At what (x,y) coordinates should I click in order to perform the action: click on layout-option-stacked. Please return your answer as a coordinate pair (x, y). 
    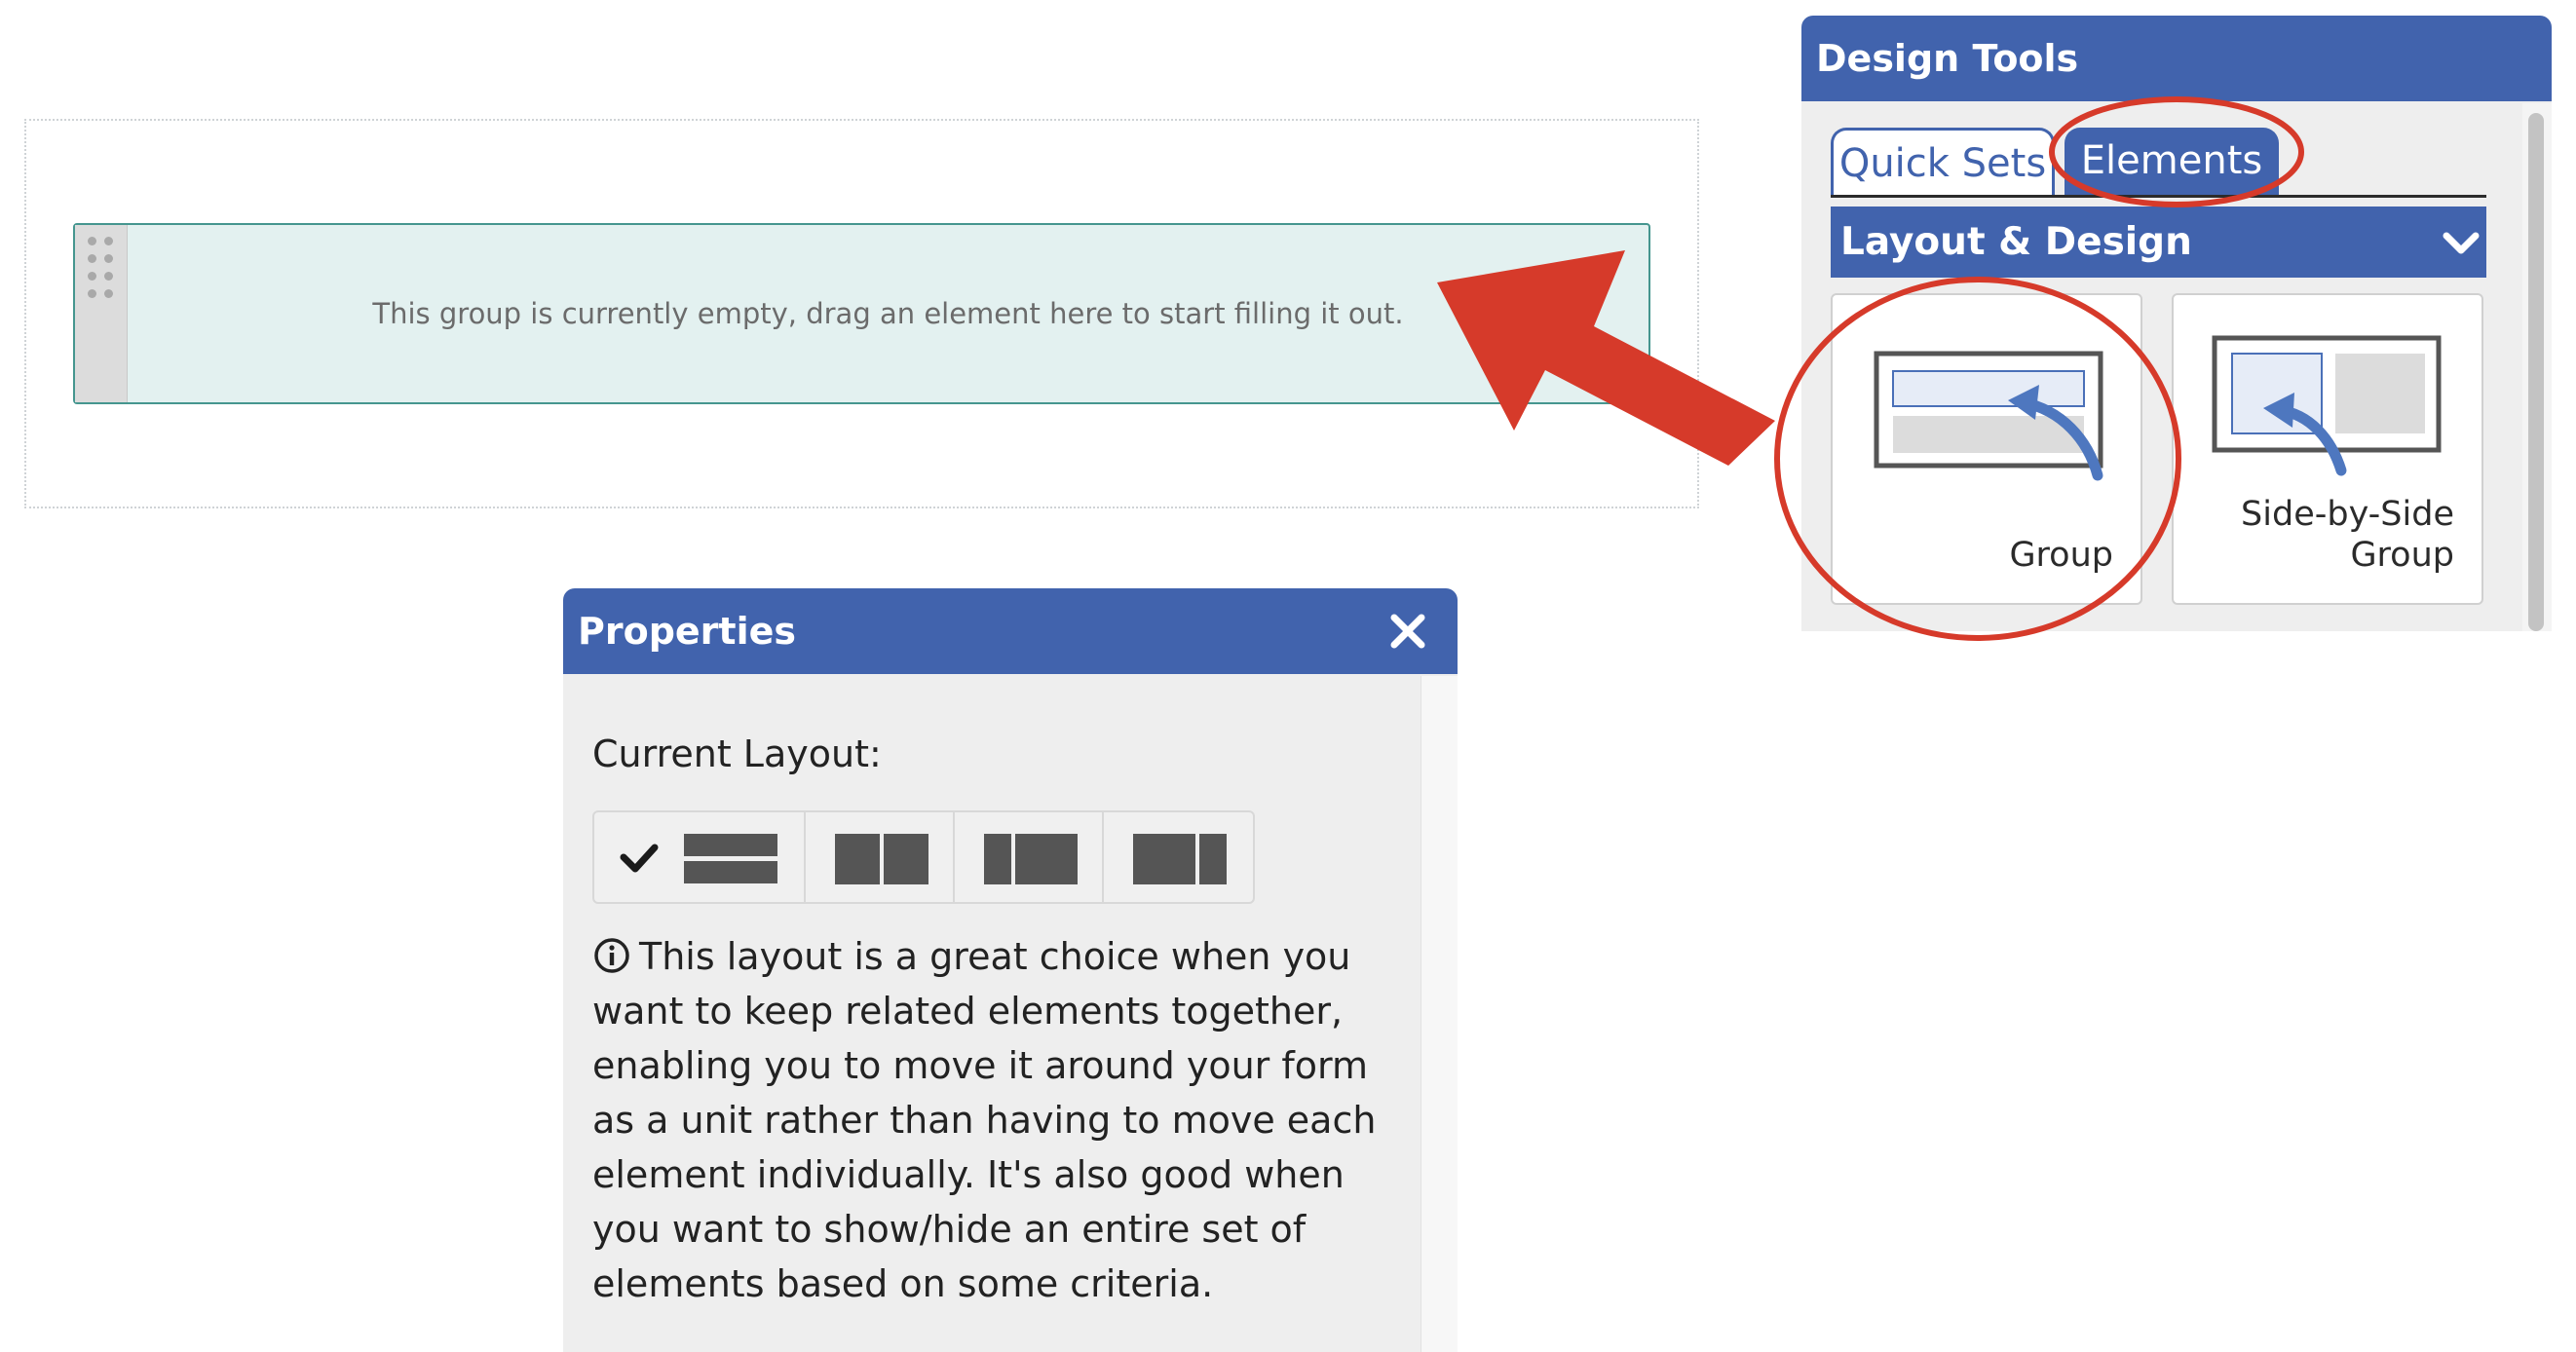
    Looking at the image, I should click on (700, 857).